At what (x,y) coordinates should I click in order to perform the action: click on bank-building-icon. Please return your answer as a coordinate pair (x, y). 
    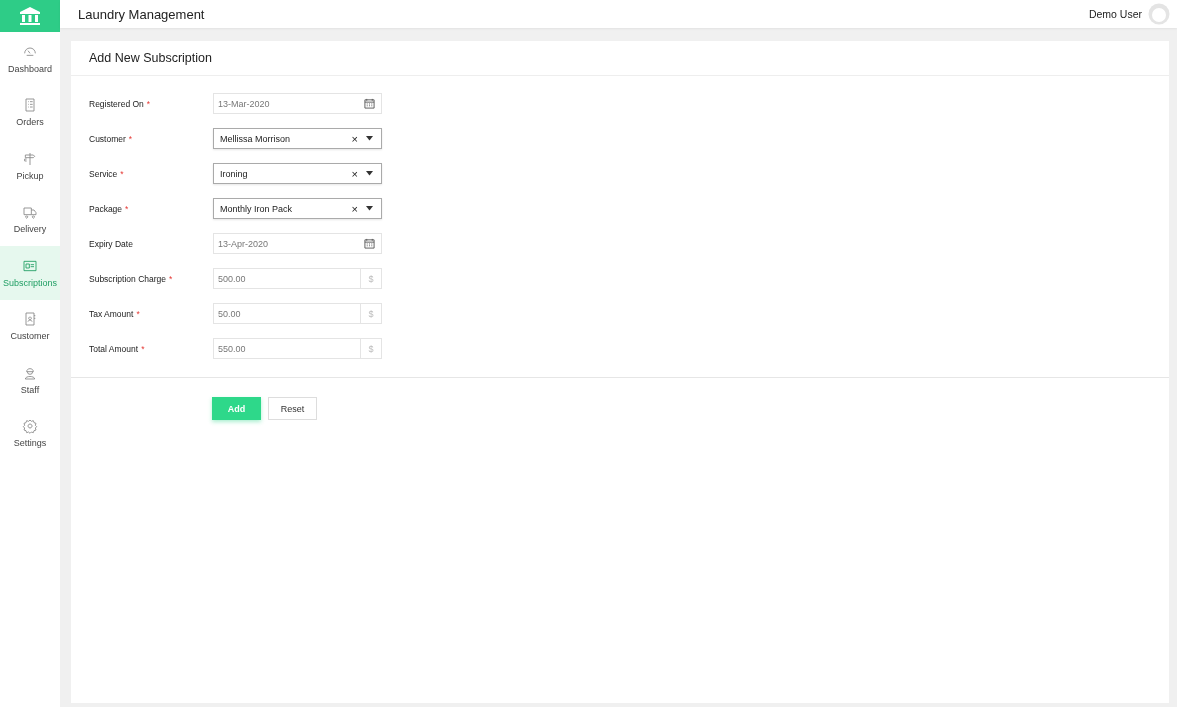
    Looking at the image, I should click on (30, 16).